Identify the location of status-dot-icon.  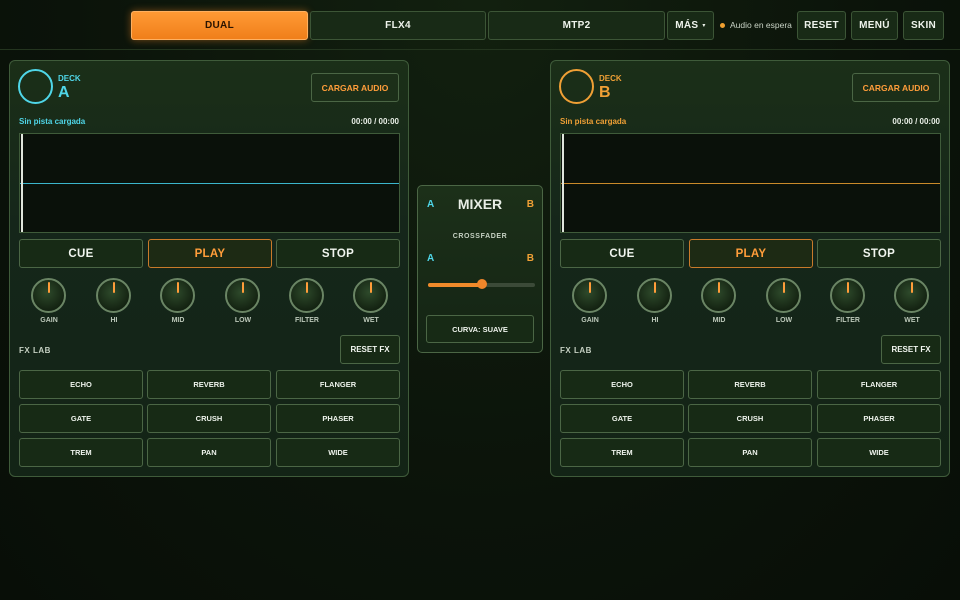
(722, 25).